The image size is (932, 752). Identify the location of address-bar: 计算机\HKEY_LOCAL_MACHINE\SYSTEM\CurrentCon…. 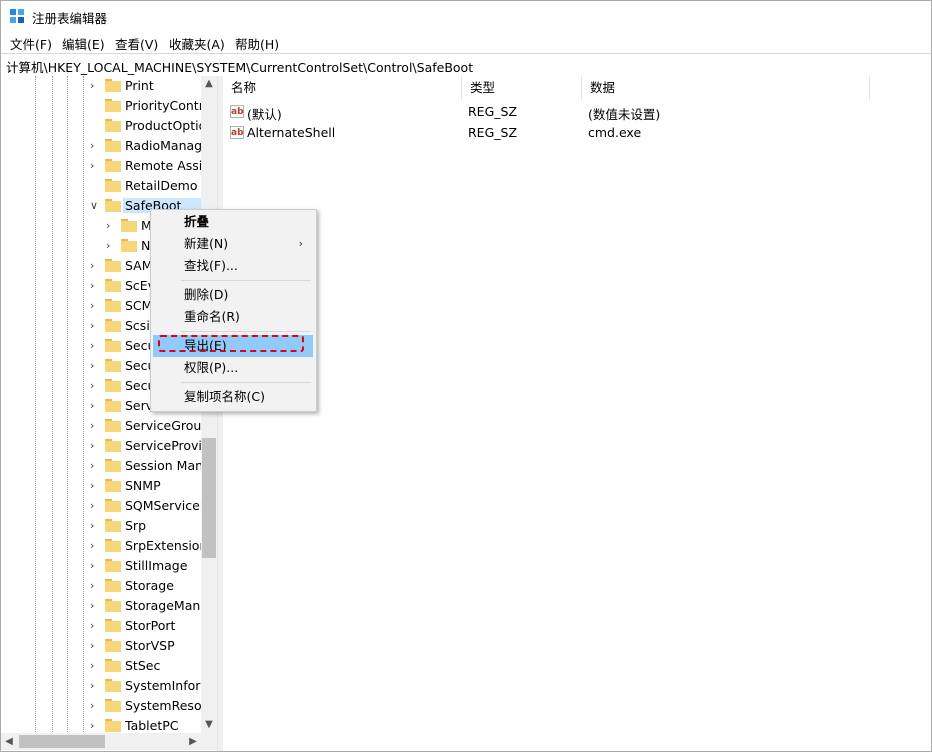
(466, 65).